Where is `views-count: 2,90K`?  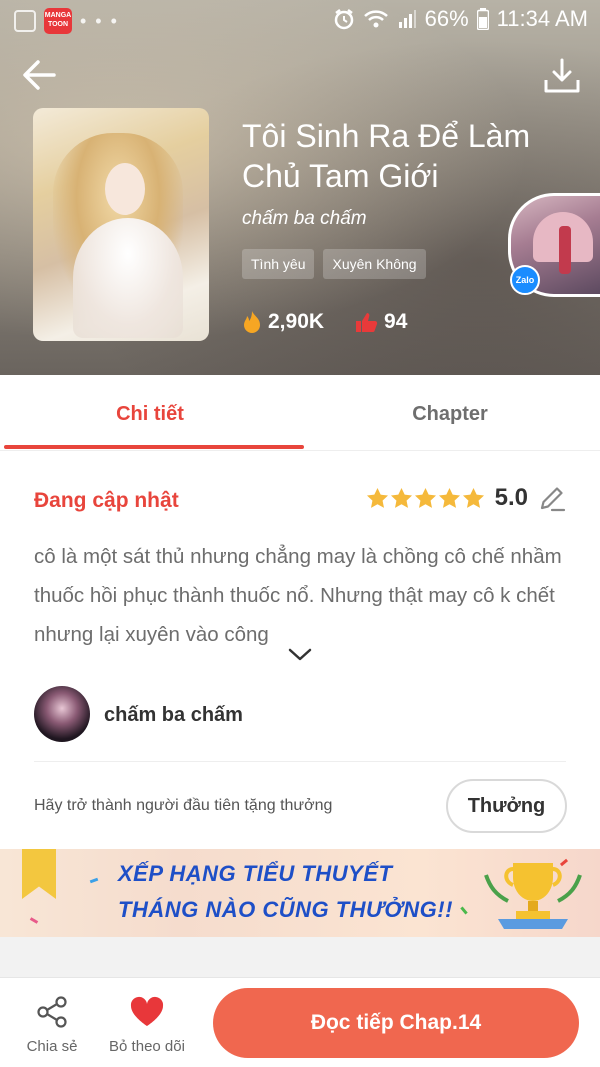 views-count: 2,90K is located at coordinates (296, 321).